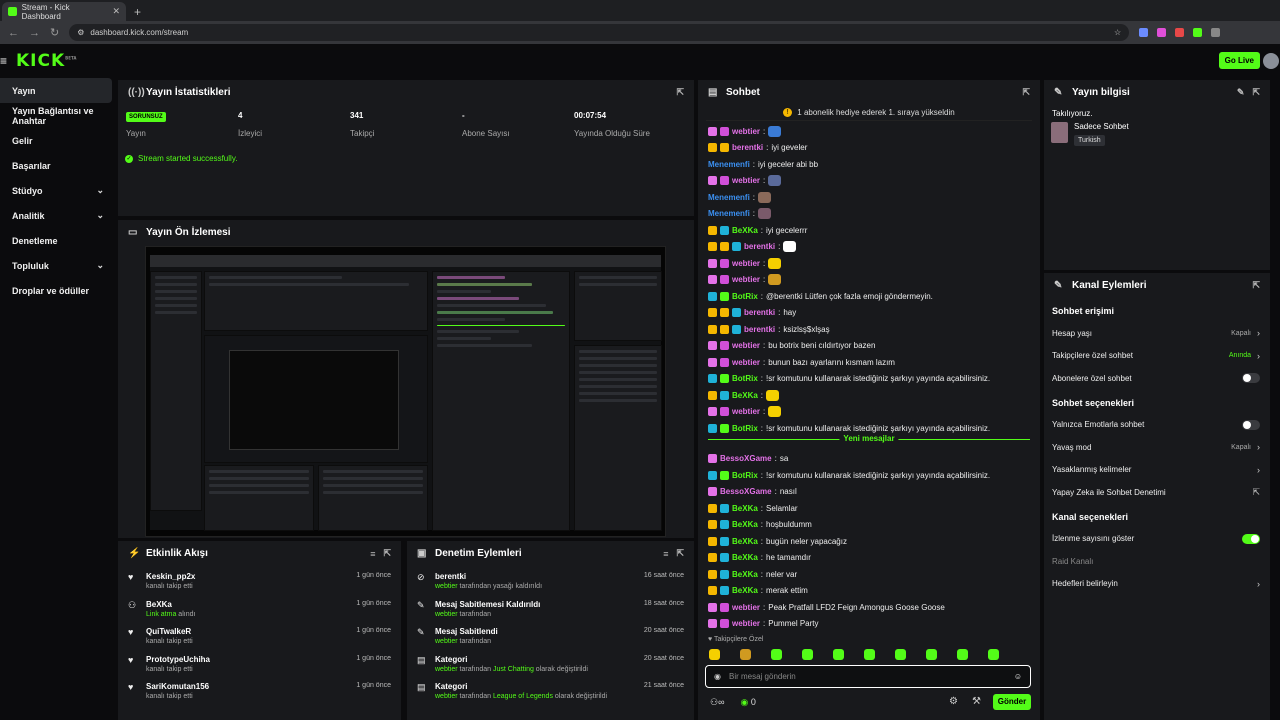  Describe the element at coordinates (1216, 32) in the screenshot. I see `extensions-puzzle-icon` at that location.